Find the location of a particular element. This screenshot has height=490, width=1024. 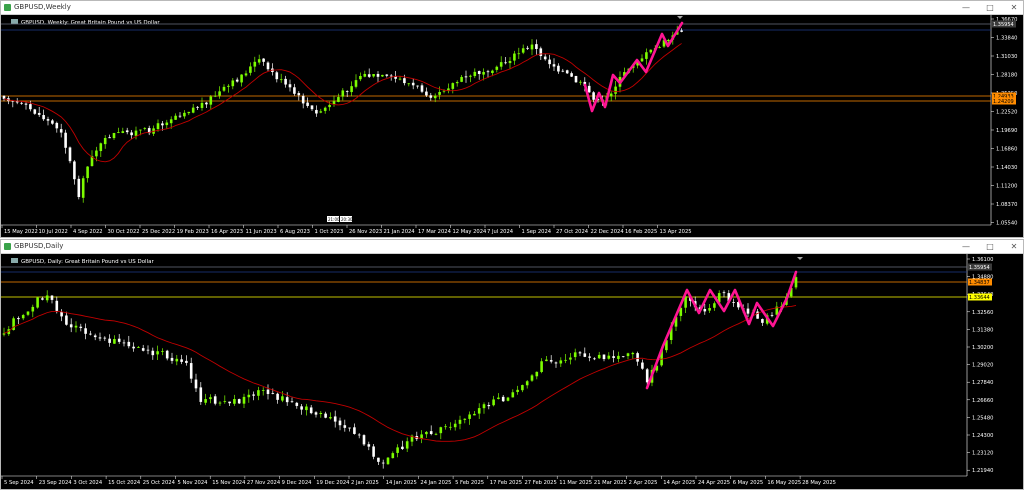

date-label: 1 Oct 2023 is located at coordinates (329, 232).